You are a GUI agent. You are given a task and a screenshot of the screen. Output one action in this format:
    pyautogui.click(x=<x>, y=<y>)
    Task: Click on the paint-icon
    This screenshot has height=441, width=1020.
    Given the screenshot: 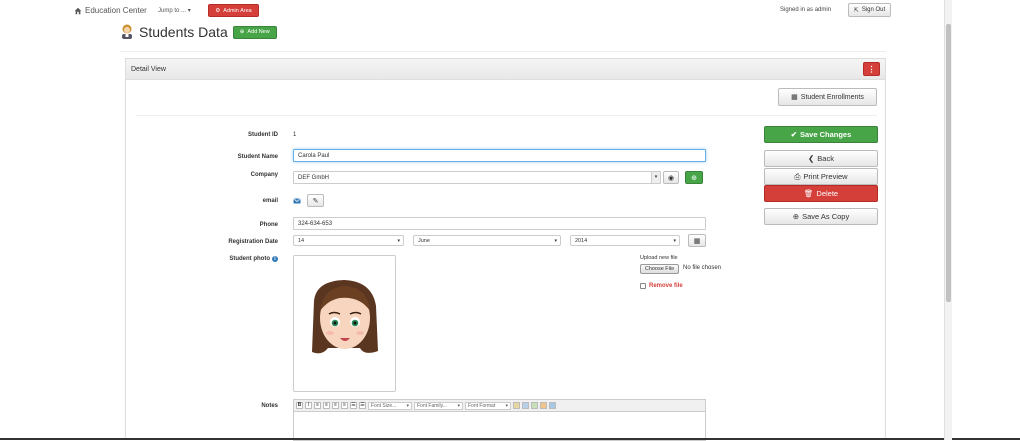 What is the action you would take?
    pyautogui.click(x=516, y=405)
    